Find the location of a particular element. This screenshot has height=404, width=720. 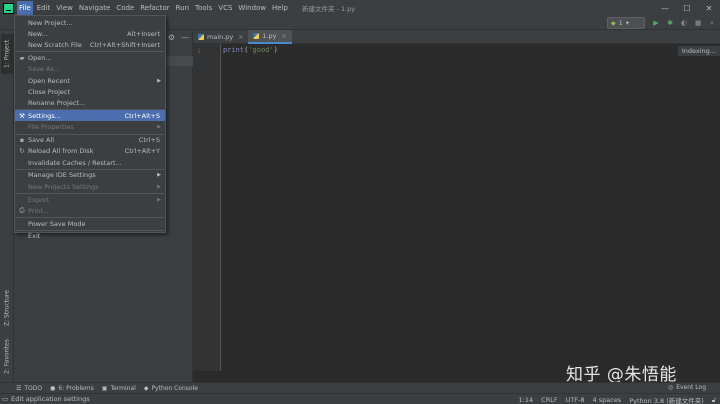

file-menu-item: Manage IDE Settings ▶ is located at coordinates (90, 175).